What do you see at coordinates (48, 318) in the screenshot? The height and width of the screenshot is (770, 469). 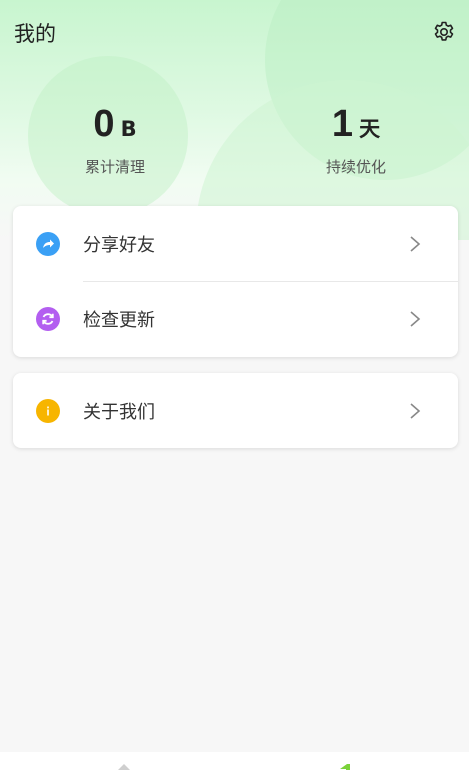 I see `refresh-icon` at bounding box center [48, 318].